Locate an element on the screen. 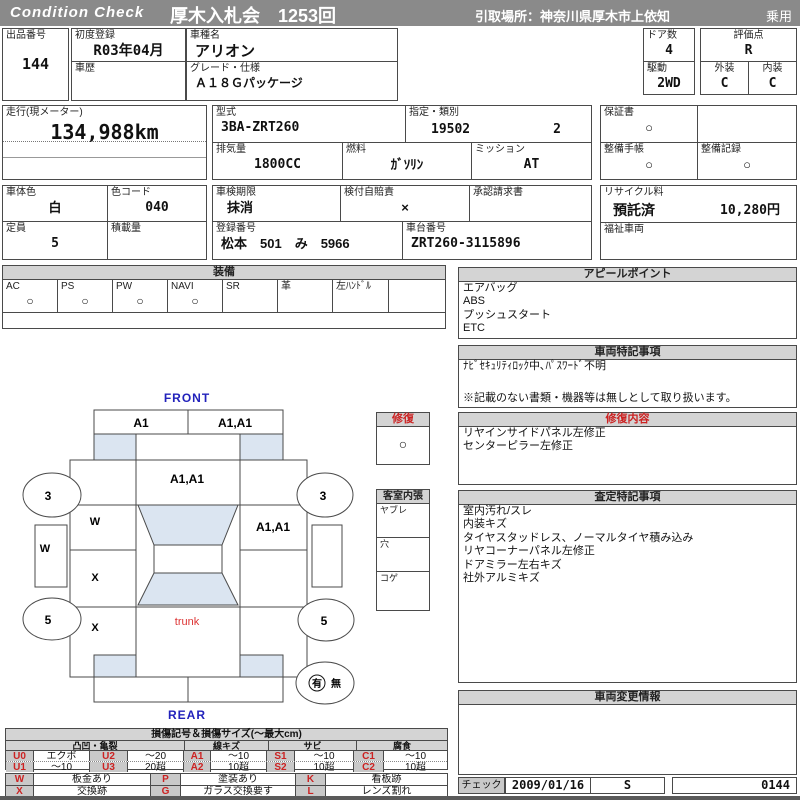 This screenshot has height=800, width=800. doors-value: 4 is located at coordinates (669, 50).